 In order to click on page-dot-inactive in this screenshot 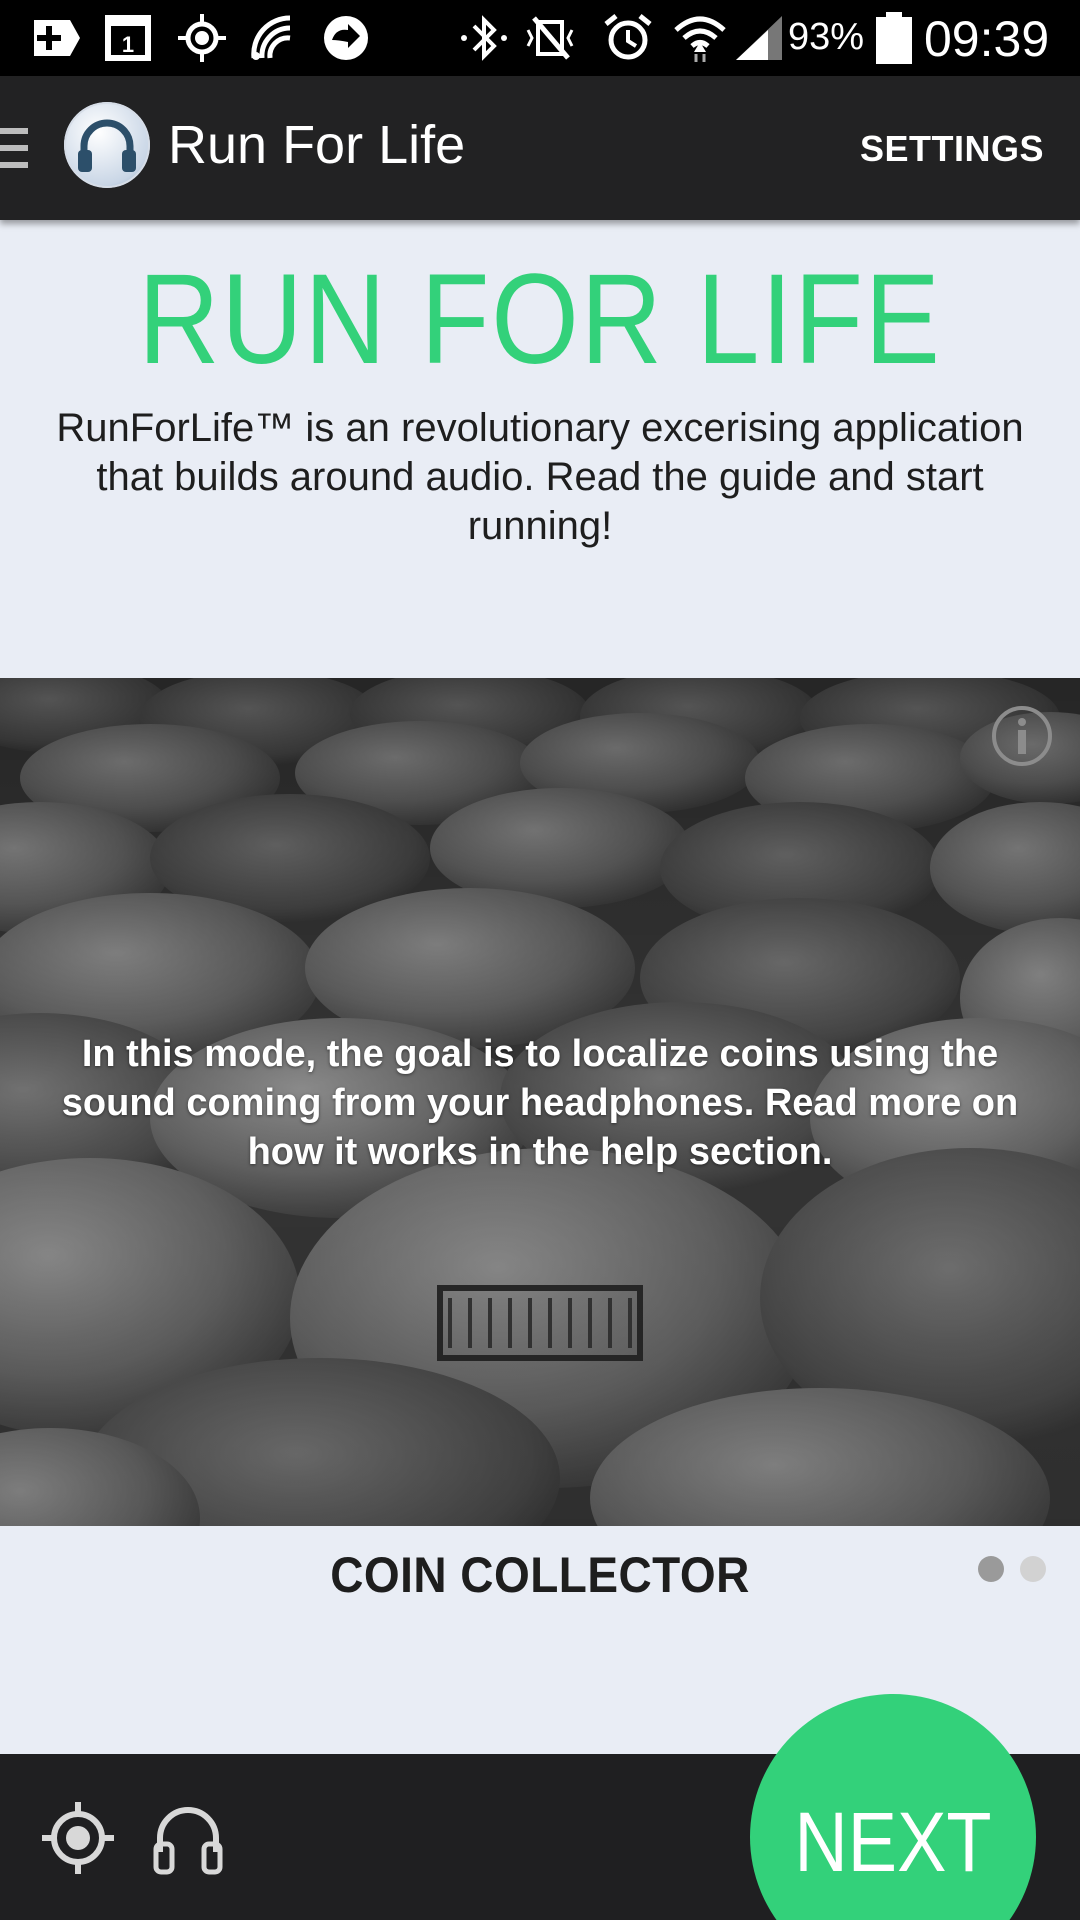, I will do `click(1033, 1569)`.